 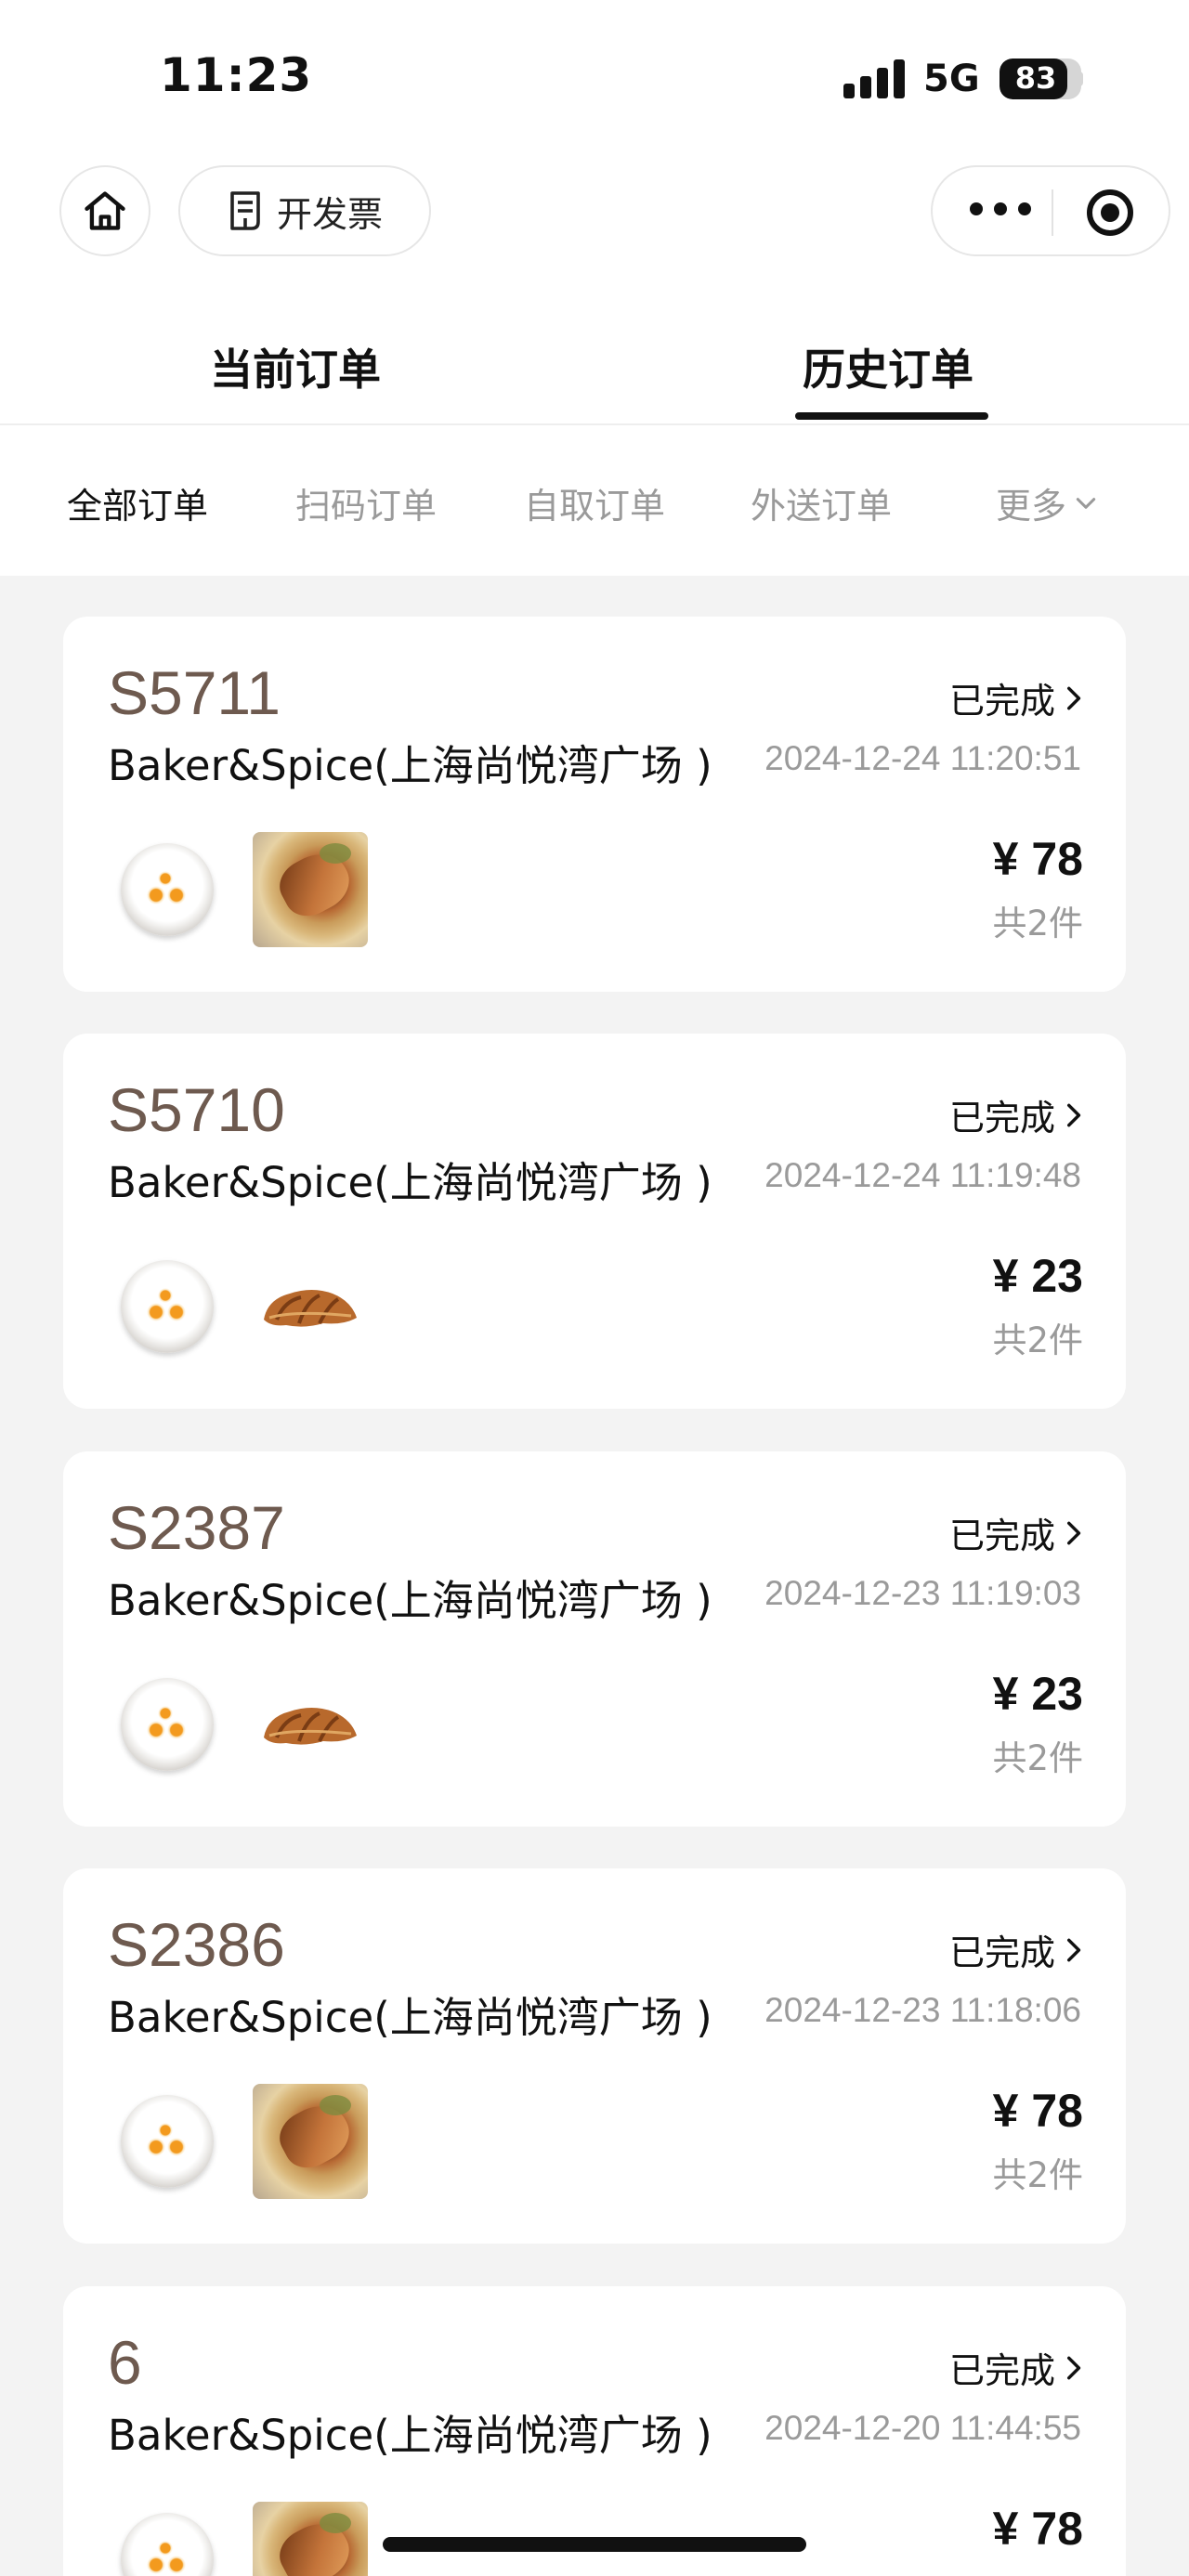 I want to click on order-time: 2024-12-20 11:44:55, so click(x=923, y=2428).